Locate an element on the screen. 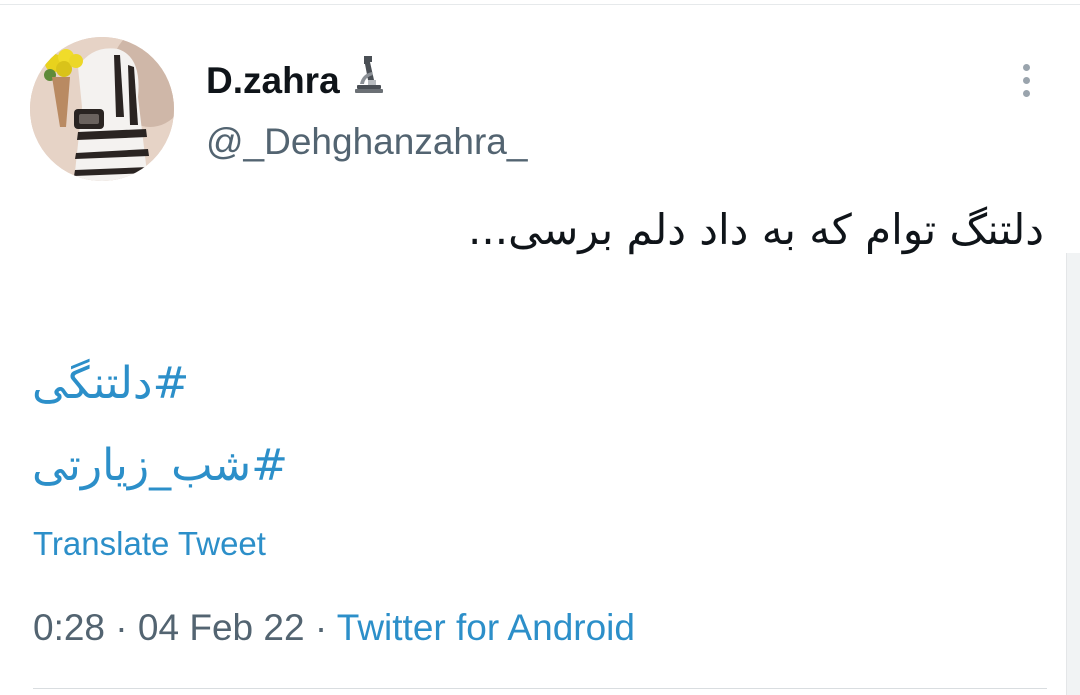 This screenshot has height=695, width=1080. scrollbar-track is located at coordinates (1073, 474).